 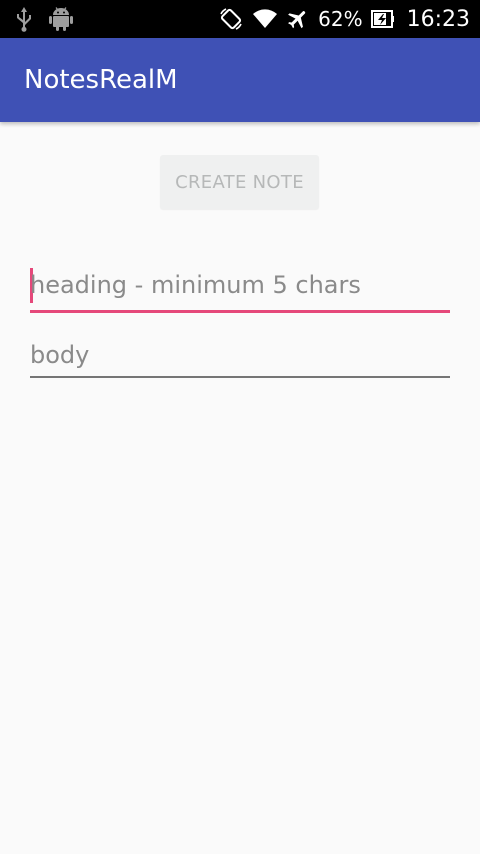 What do you see at coordinates (195, 285) in the screenshot?
I see `heading-placeholder: heading - minimum 5 chars` at bounding box center [195, 285].